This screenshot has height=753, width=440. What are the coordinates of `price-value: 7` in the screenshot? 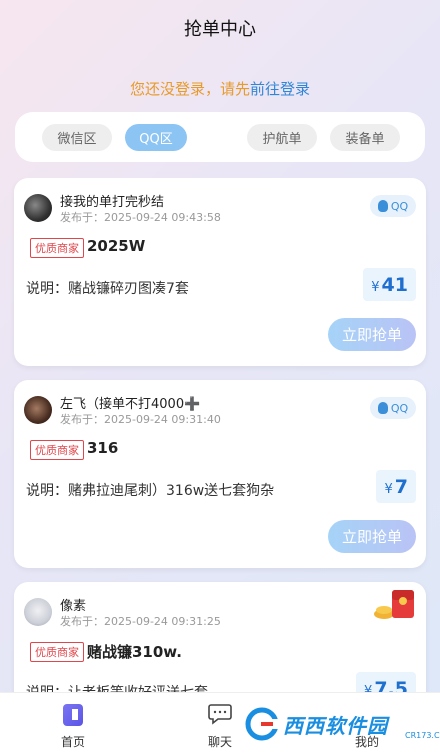 It's located at (401, 487).